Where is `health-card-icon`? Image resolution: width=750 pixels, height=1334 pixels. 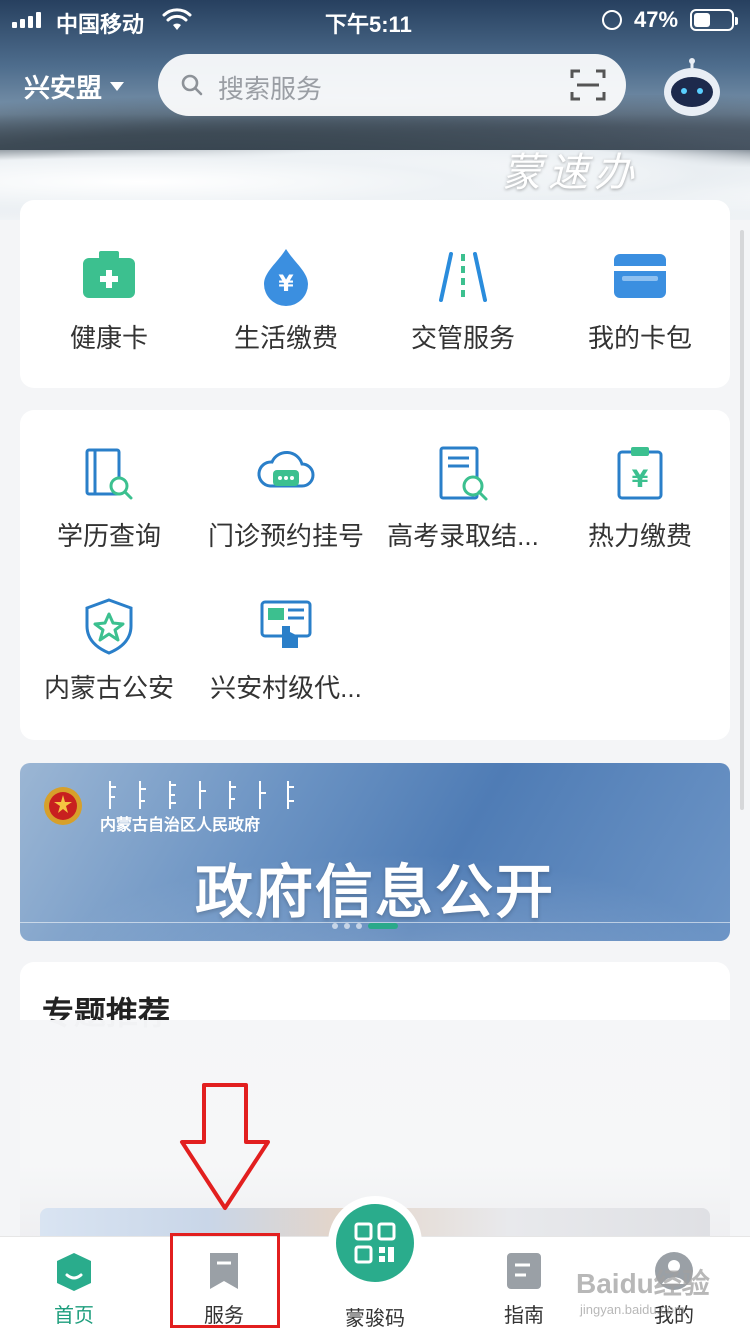 health-card-icon is located at coordinates (109, 274).